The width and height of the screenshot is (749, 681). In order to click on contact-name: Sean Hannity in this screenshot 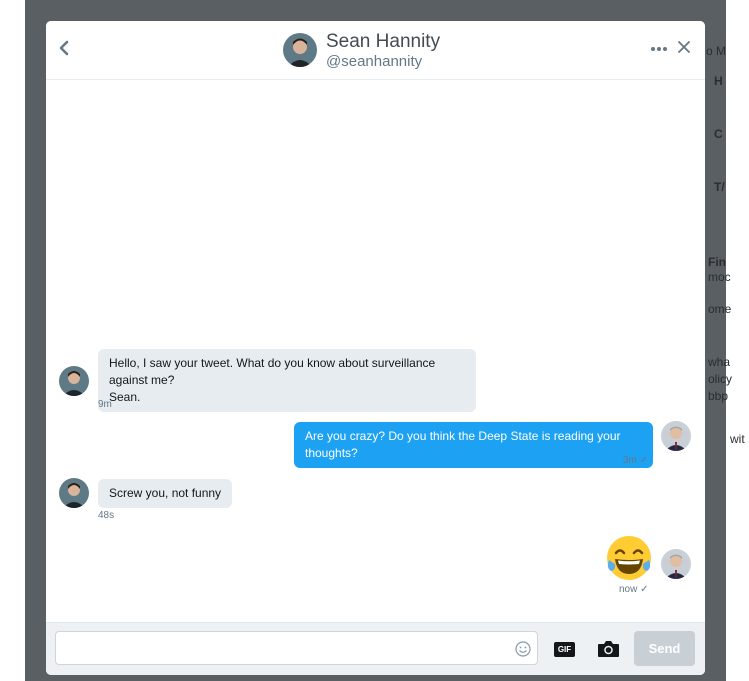, I will do `click(383, 42)`.